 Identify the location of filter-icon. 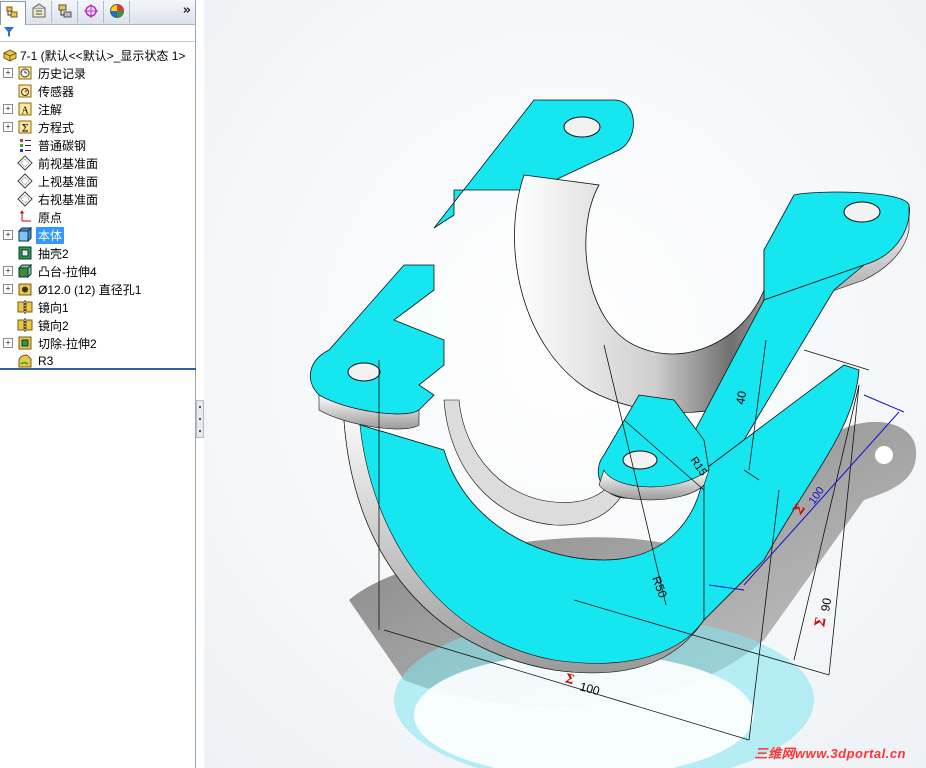
(9, 33).